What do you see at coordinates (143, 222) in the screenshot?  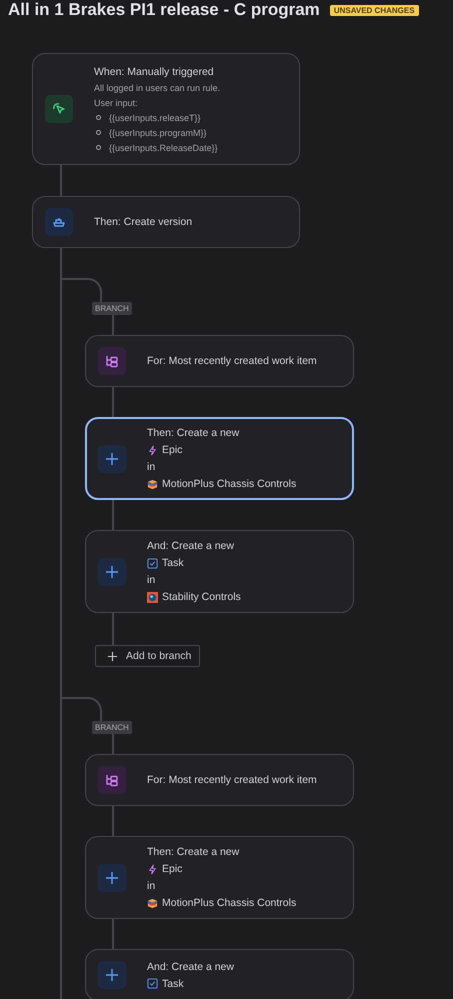 I see `card-title: Then: Create version` at bounding box center [143, 222].